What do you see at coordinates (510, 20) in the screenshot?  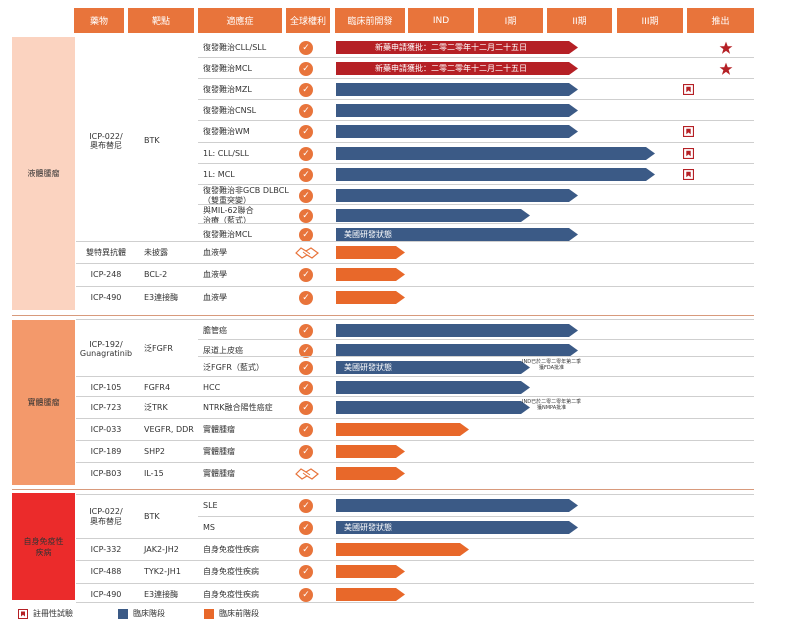 I see `header-6: I期` at bounding box center [510, 20].